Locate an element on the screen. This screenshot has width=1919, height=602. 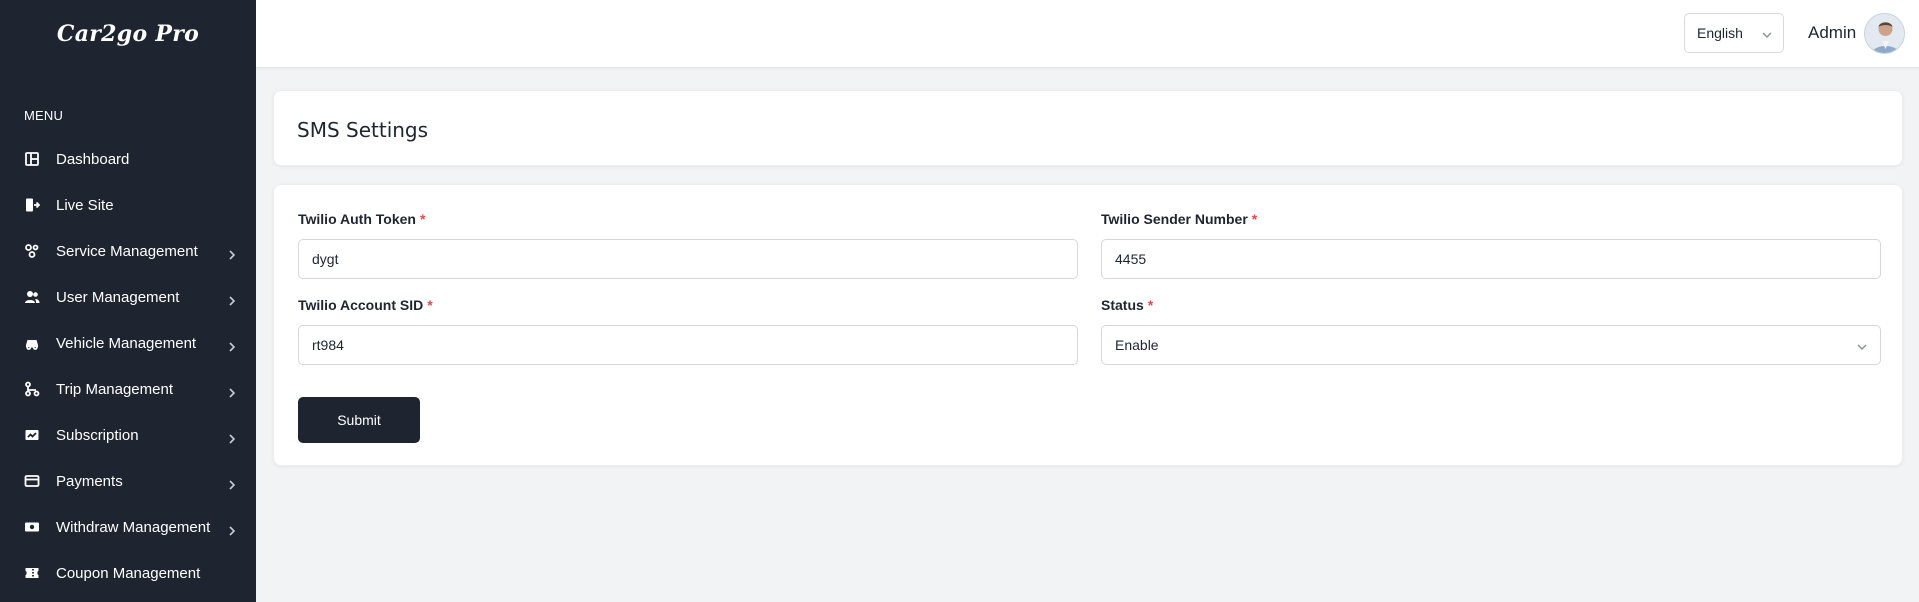
brand-logo: Car2go Pro is located at coordinates (128, 34).